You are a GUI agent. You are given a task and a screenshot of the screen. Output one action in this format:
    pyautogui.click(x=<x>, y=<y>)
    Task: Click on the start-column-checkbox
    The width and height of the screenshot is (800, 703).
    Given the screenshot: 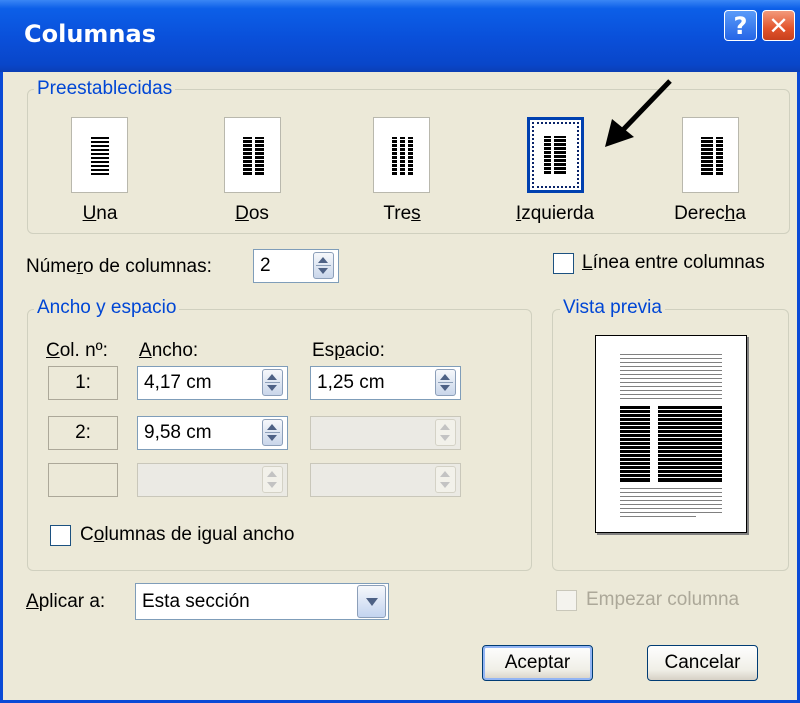 What is the action you would take?
    pyautogui.click(x=566, y=600)
    